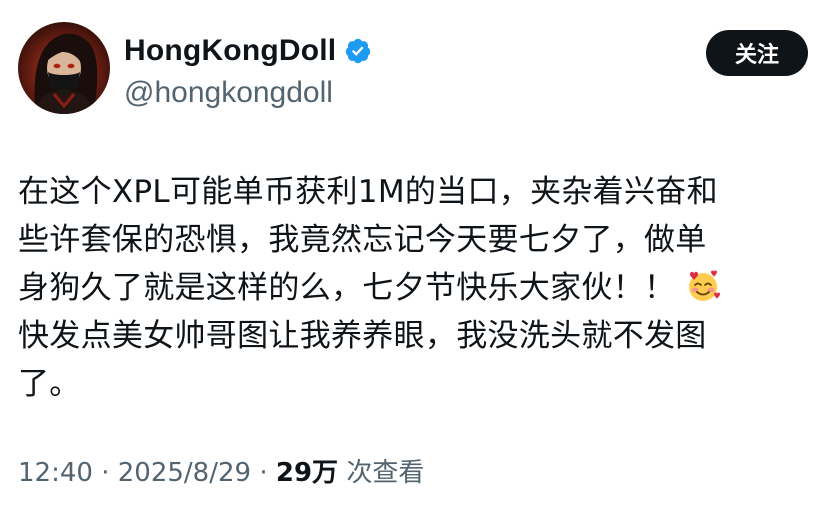 The image size is (829, 506). Describe the element at coordinates (358, 51) in the screenshot. I see `verified-badge-icon` at that location.